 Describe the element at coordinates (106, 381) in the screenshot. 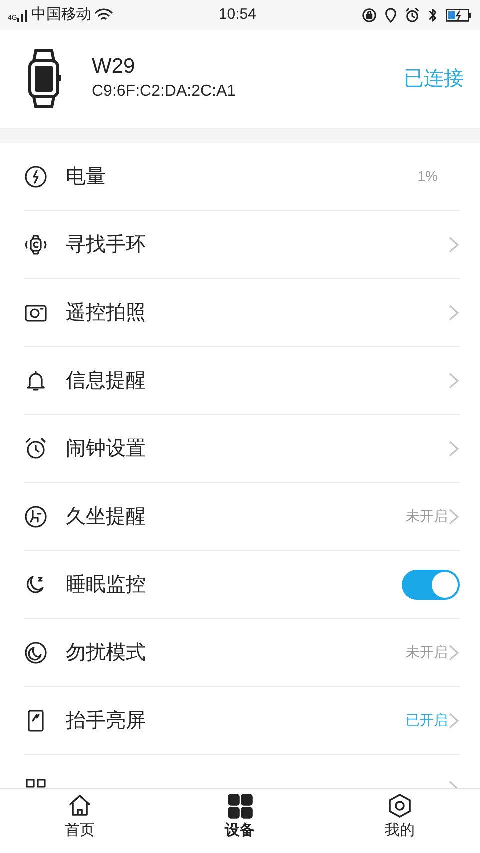

I see `setting-label: 信息提醒` at that location.